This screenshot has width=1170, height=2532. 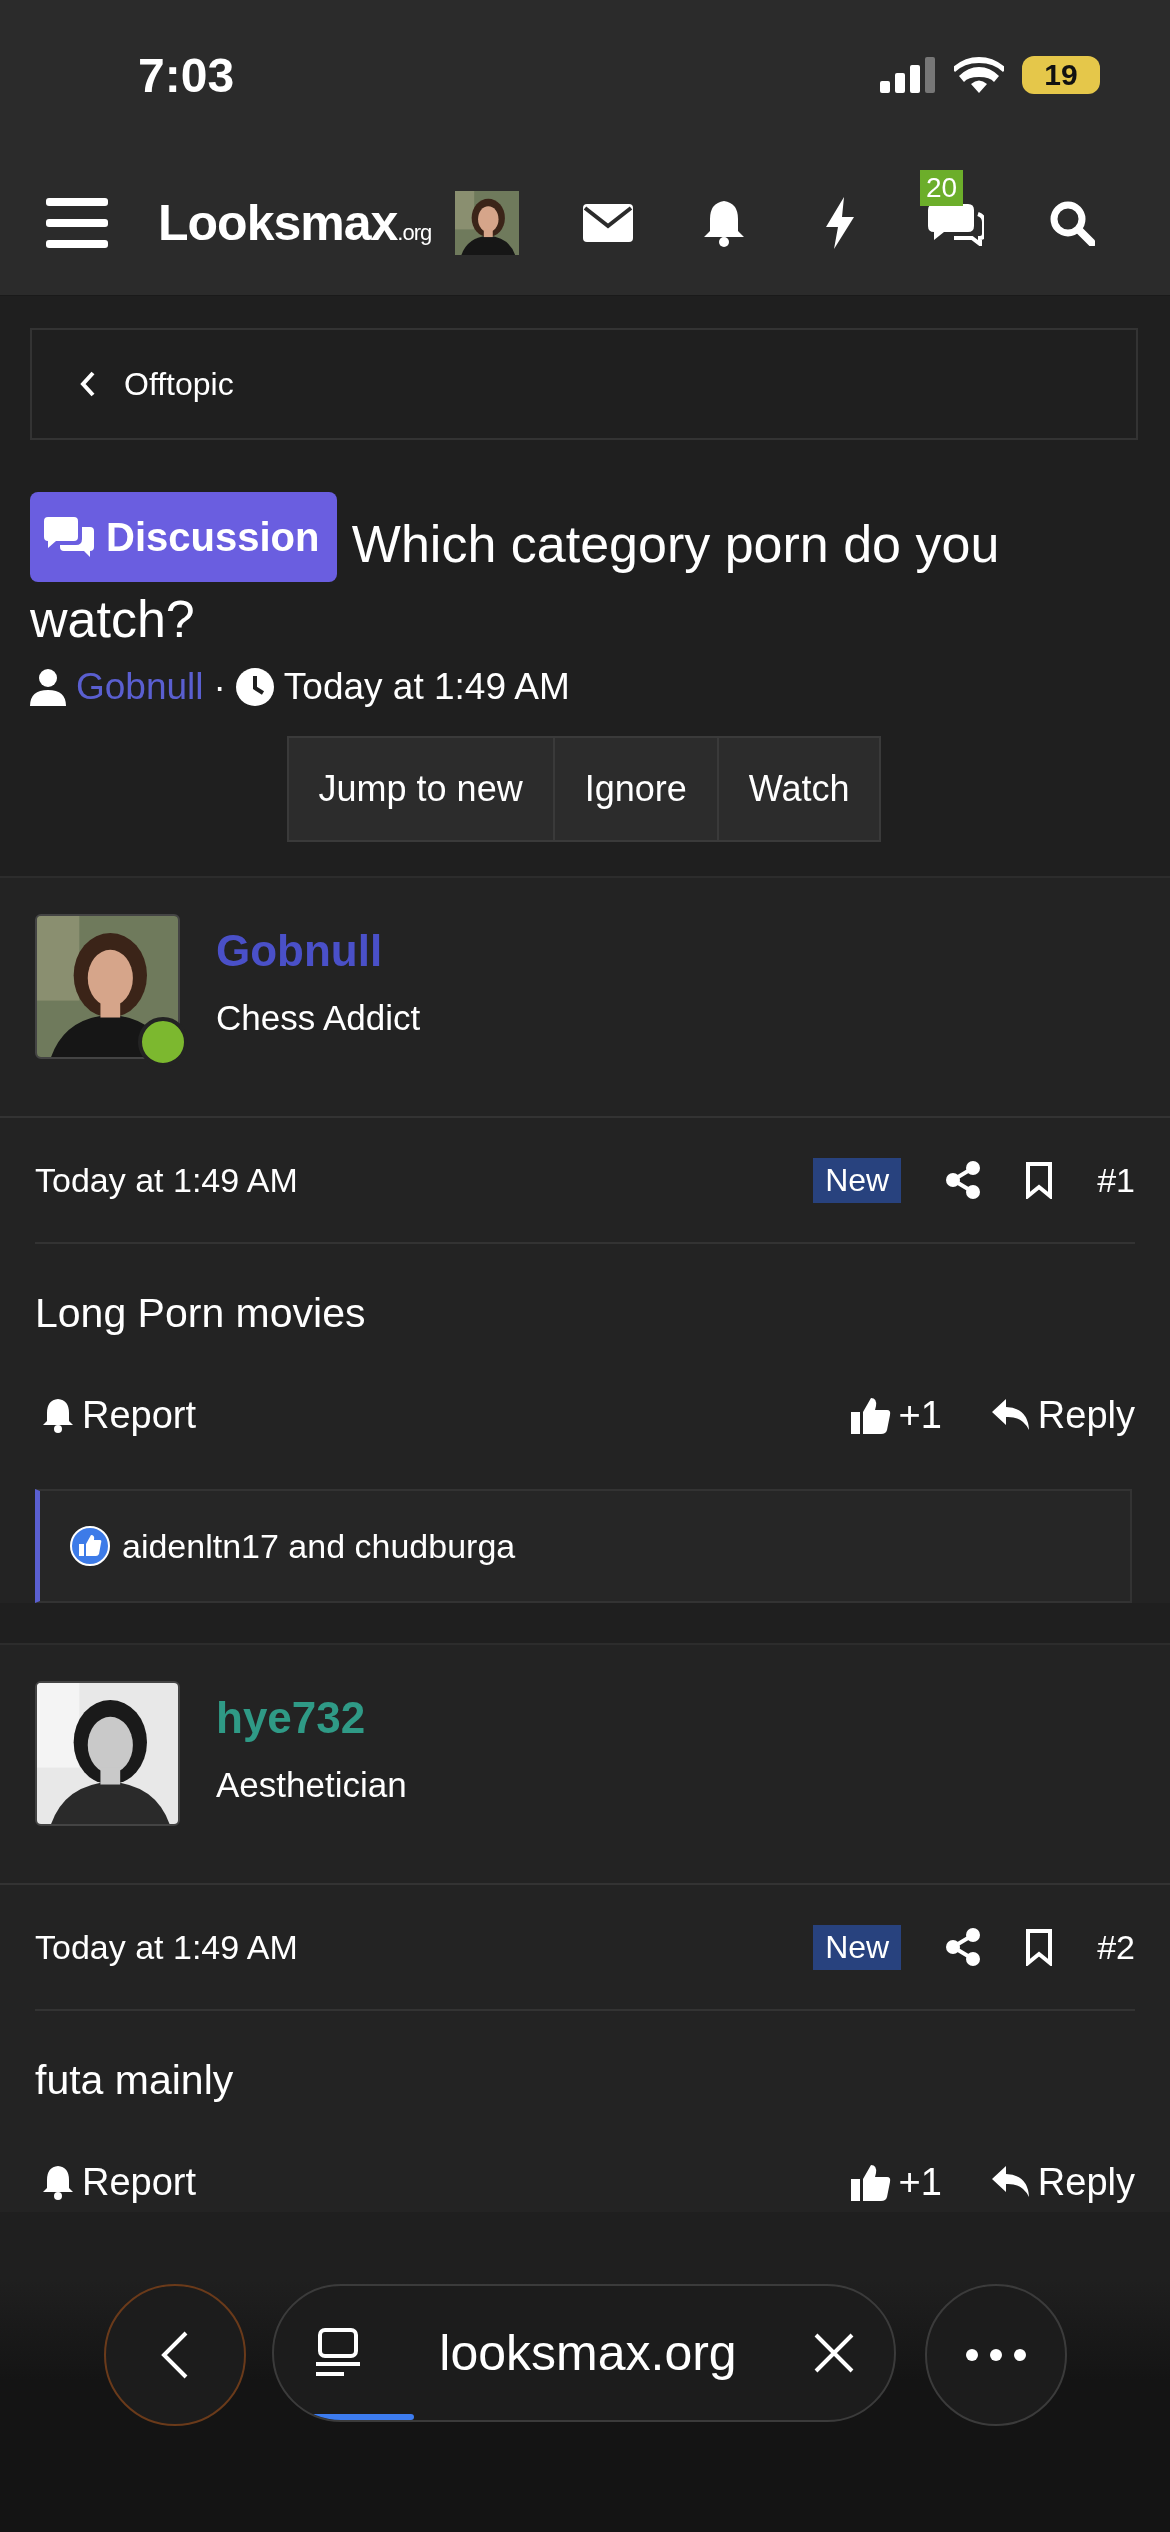 I want to click on more-icon, so click(x=996, y=2355).